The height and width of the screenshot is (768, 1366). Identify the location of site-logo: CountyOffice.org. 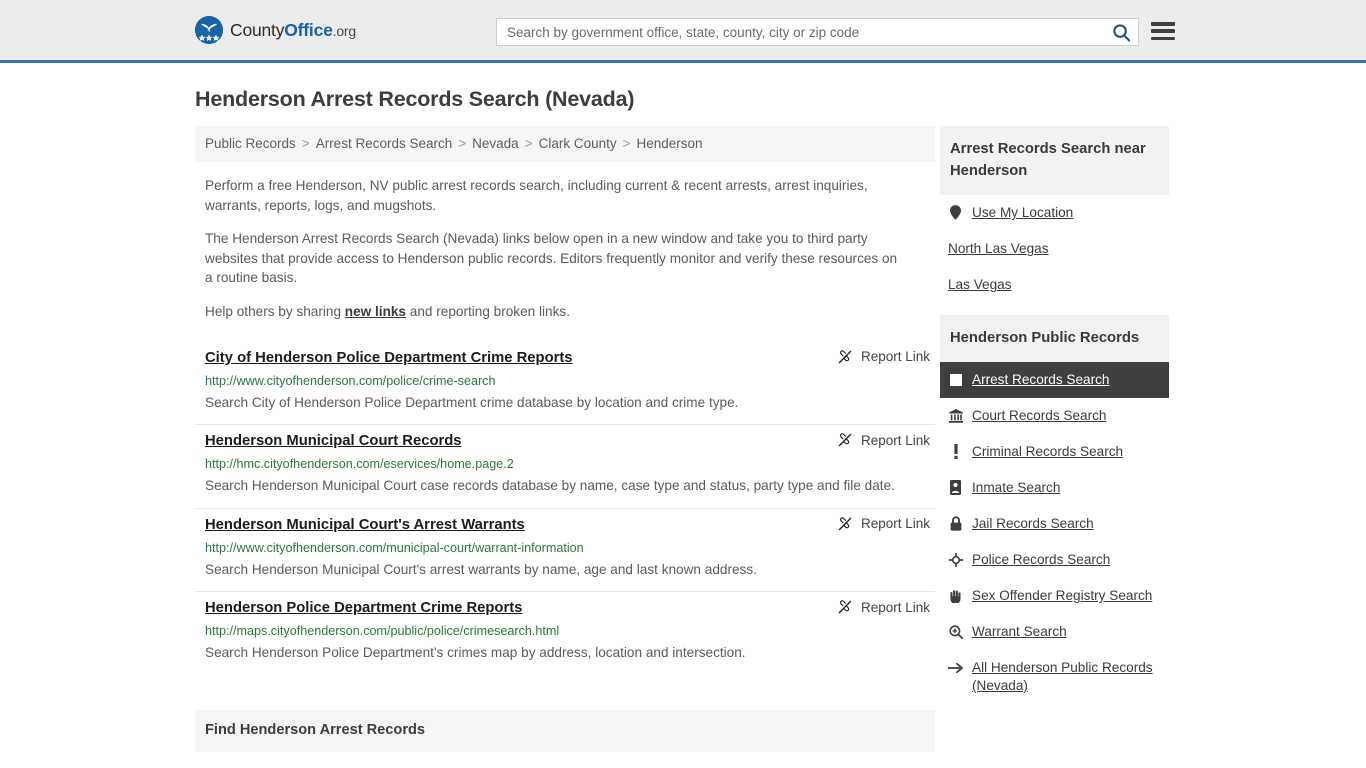
(275, 30).